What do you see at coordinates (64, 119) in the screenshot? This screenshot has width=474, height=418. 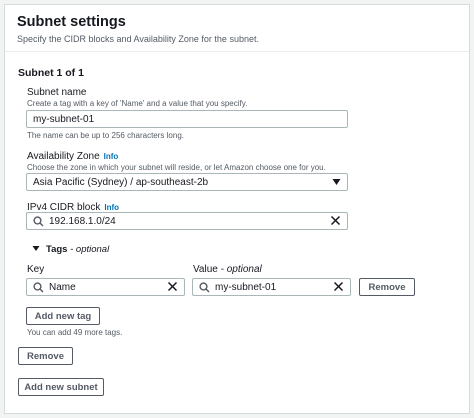 I see `subnet-name-value: my-subnet-01` at bounding box center [64, 119].